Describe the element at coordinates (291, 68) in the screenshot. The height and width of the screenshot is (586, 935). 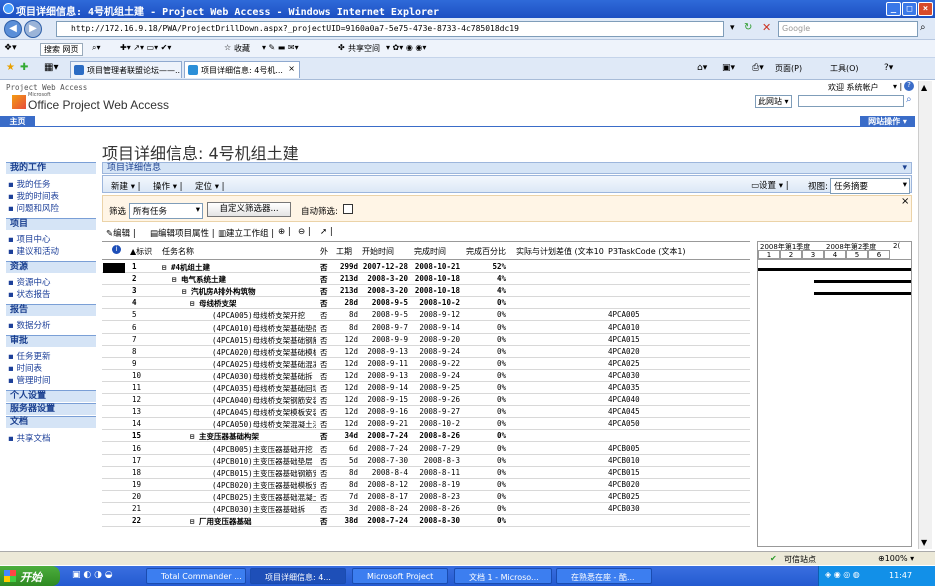
I see `tab-close-icon: ×` at that location.